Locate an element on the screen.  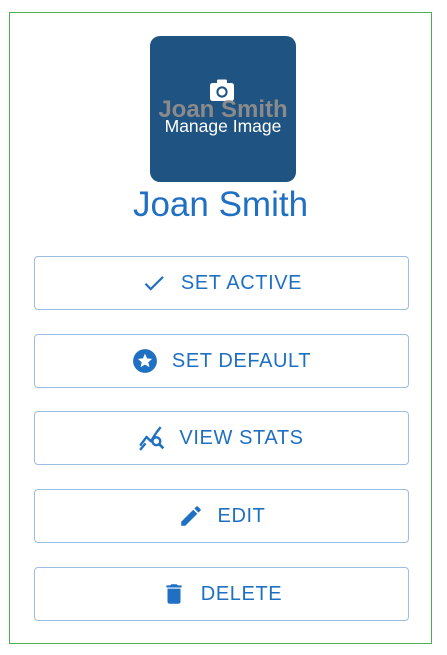
view-stats-button: VIEW STATS is located at coordinates (221, 438).